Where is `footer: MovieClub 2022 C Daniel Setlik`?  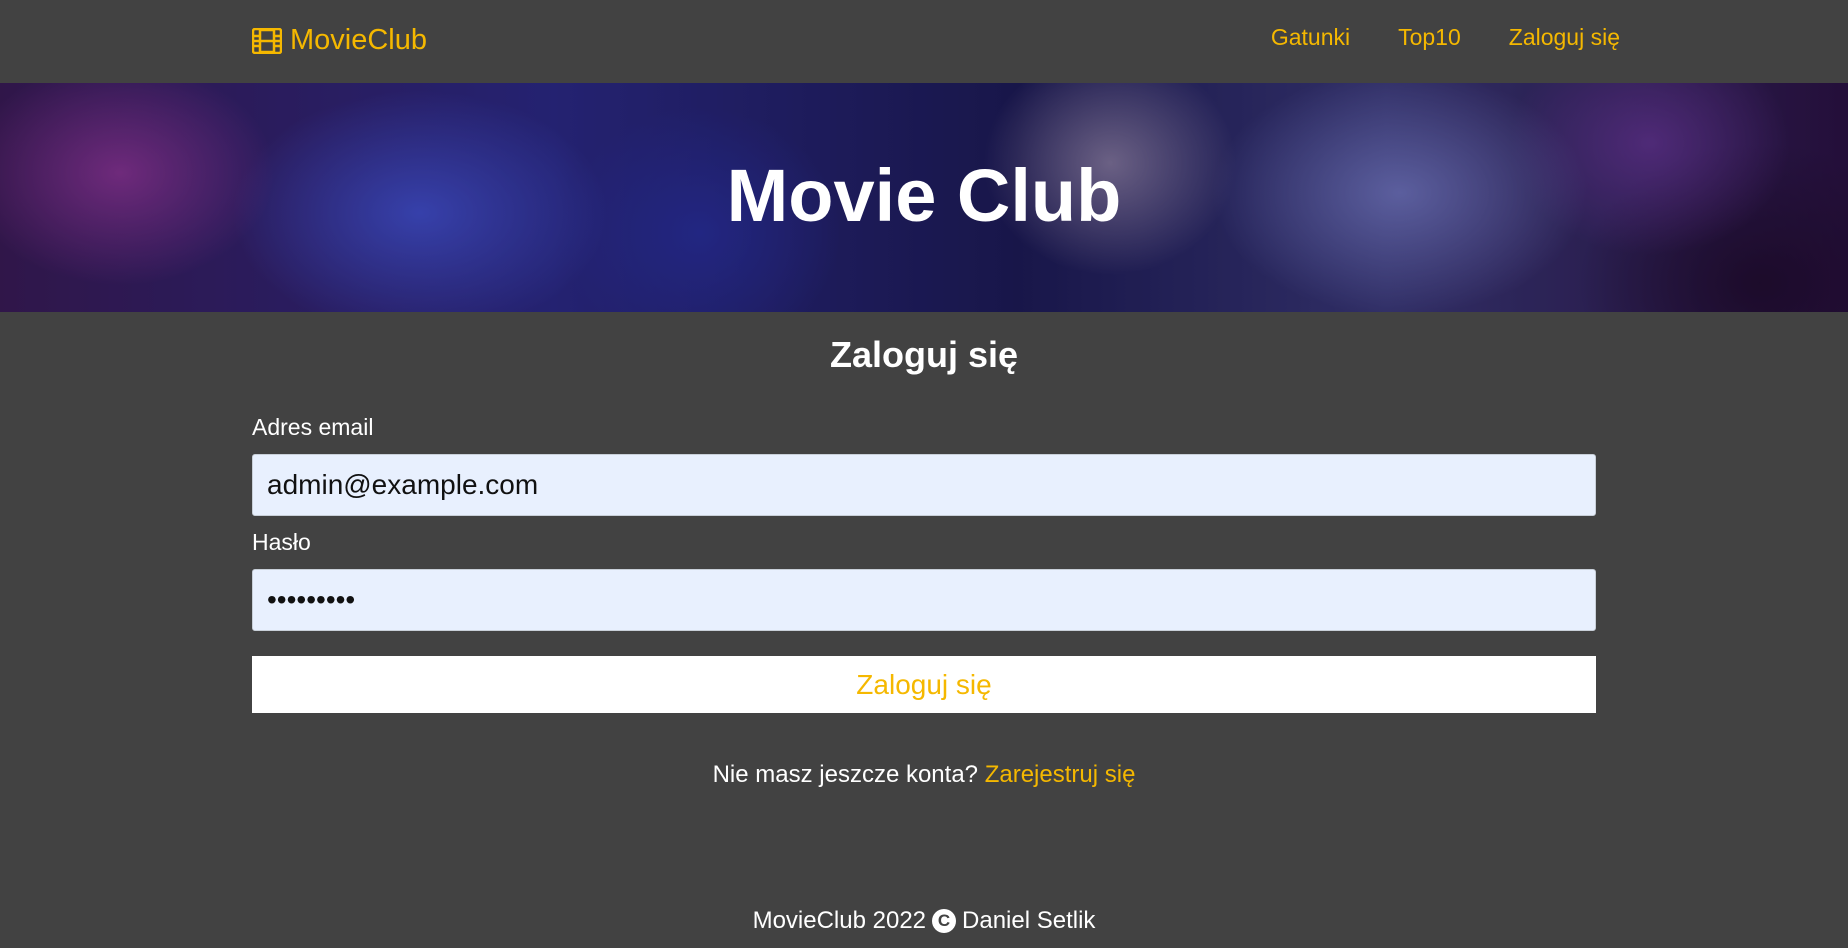 footer: MovieClub 2022 C Daniel Setlik is located at coordinates (924, 921).